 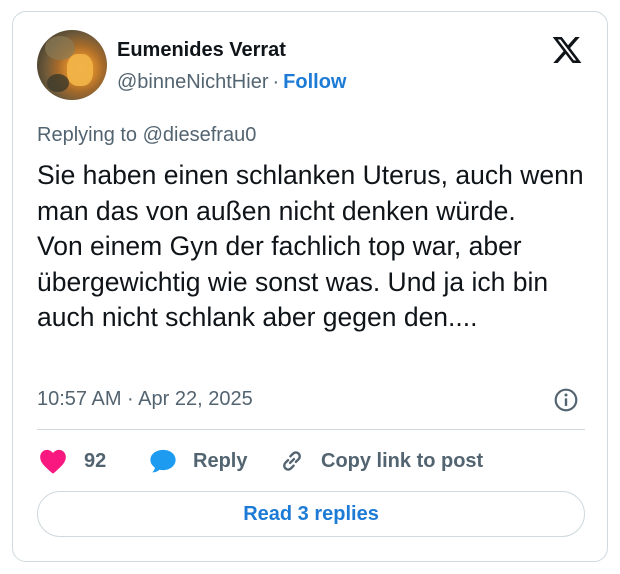 What do you see at coordinates (192, 82) in the screenshot?
I see `author-handle: @binneNichtHier` at bounding box center [192, 82].